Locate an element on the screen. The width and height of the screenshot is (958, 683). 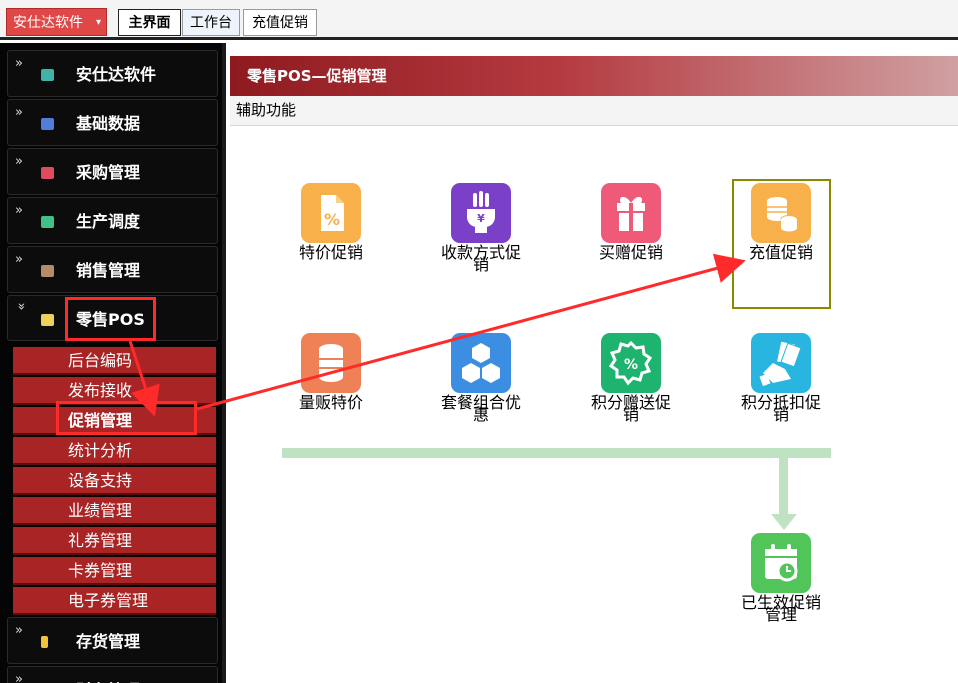
annotation-arrow-down is located at coordinates (144, 378).